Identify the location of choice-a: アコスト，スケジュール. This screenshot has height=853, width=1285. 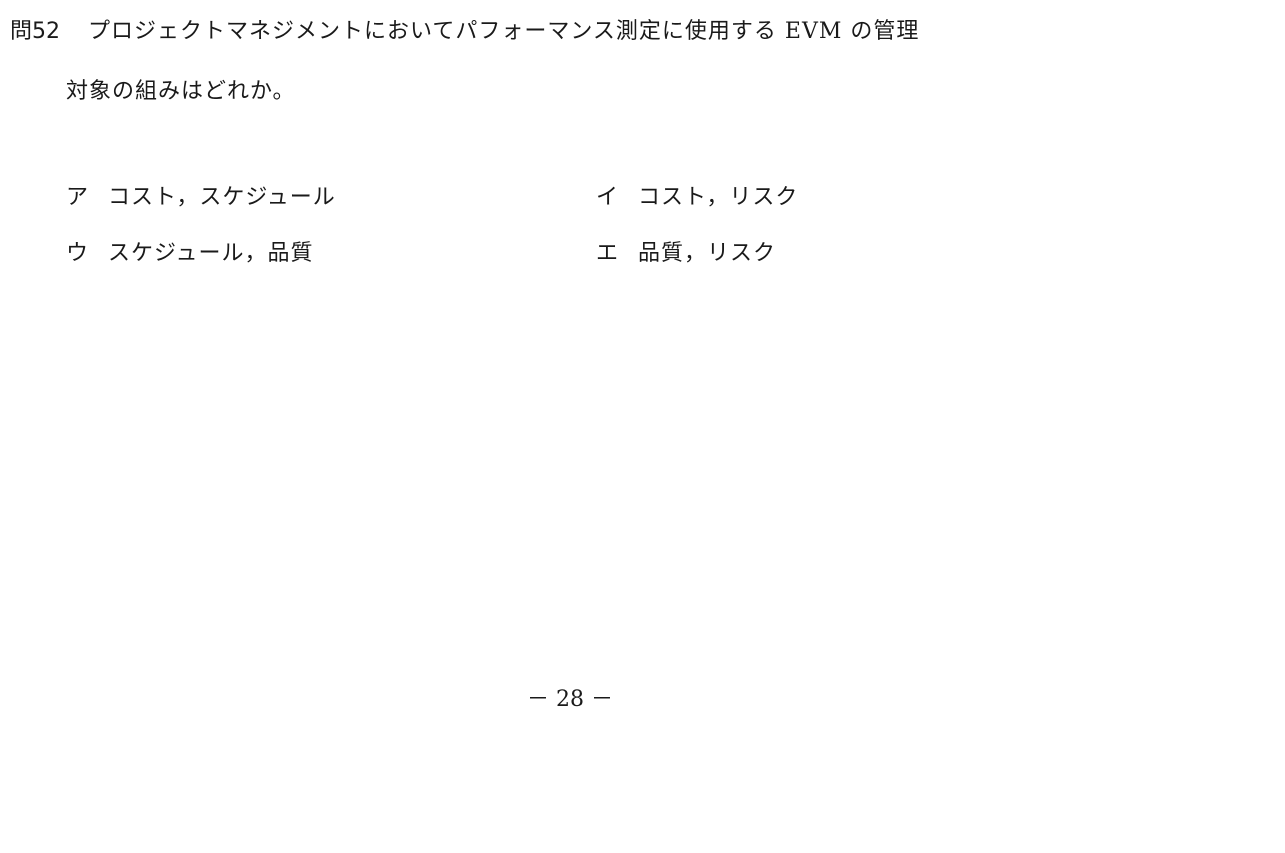
(201, 198).